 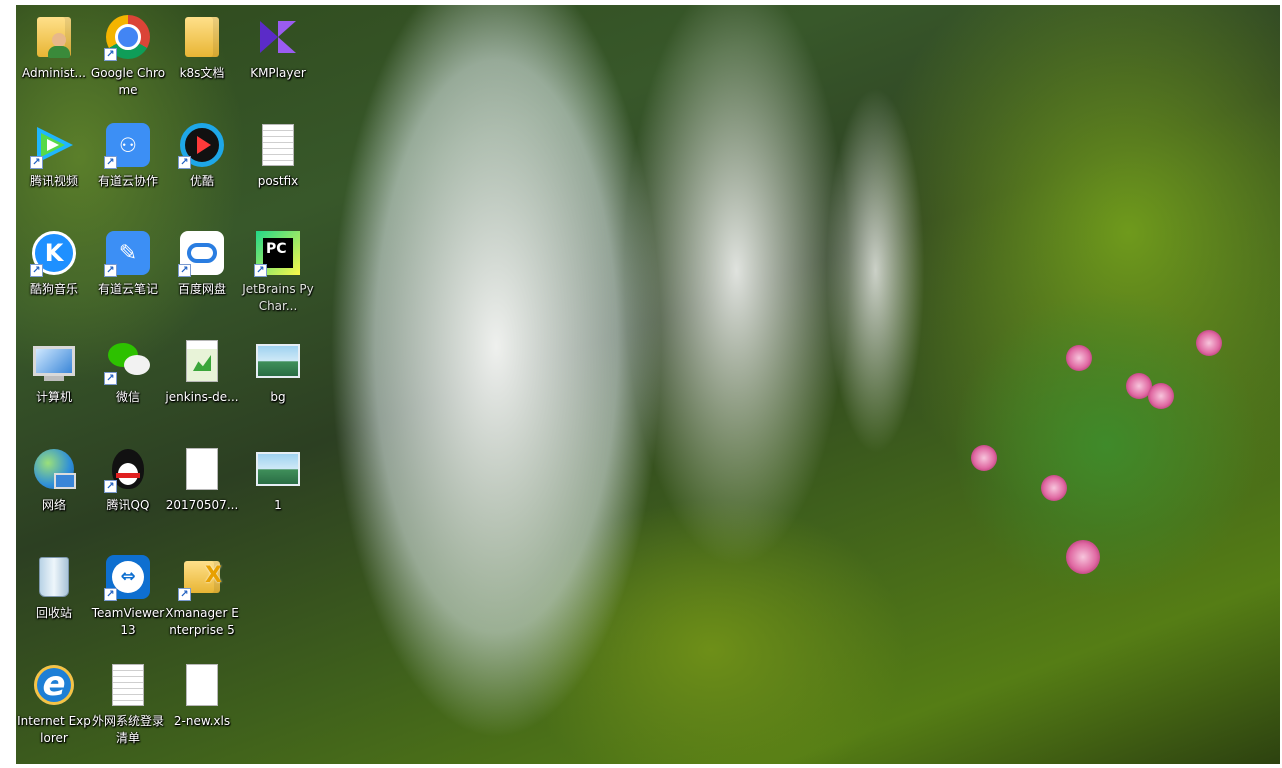 I want to click on wechat-icon: ↗, so click(x=128, y=361).